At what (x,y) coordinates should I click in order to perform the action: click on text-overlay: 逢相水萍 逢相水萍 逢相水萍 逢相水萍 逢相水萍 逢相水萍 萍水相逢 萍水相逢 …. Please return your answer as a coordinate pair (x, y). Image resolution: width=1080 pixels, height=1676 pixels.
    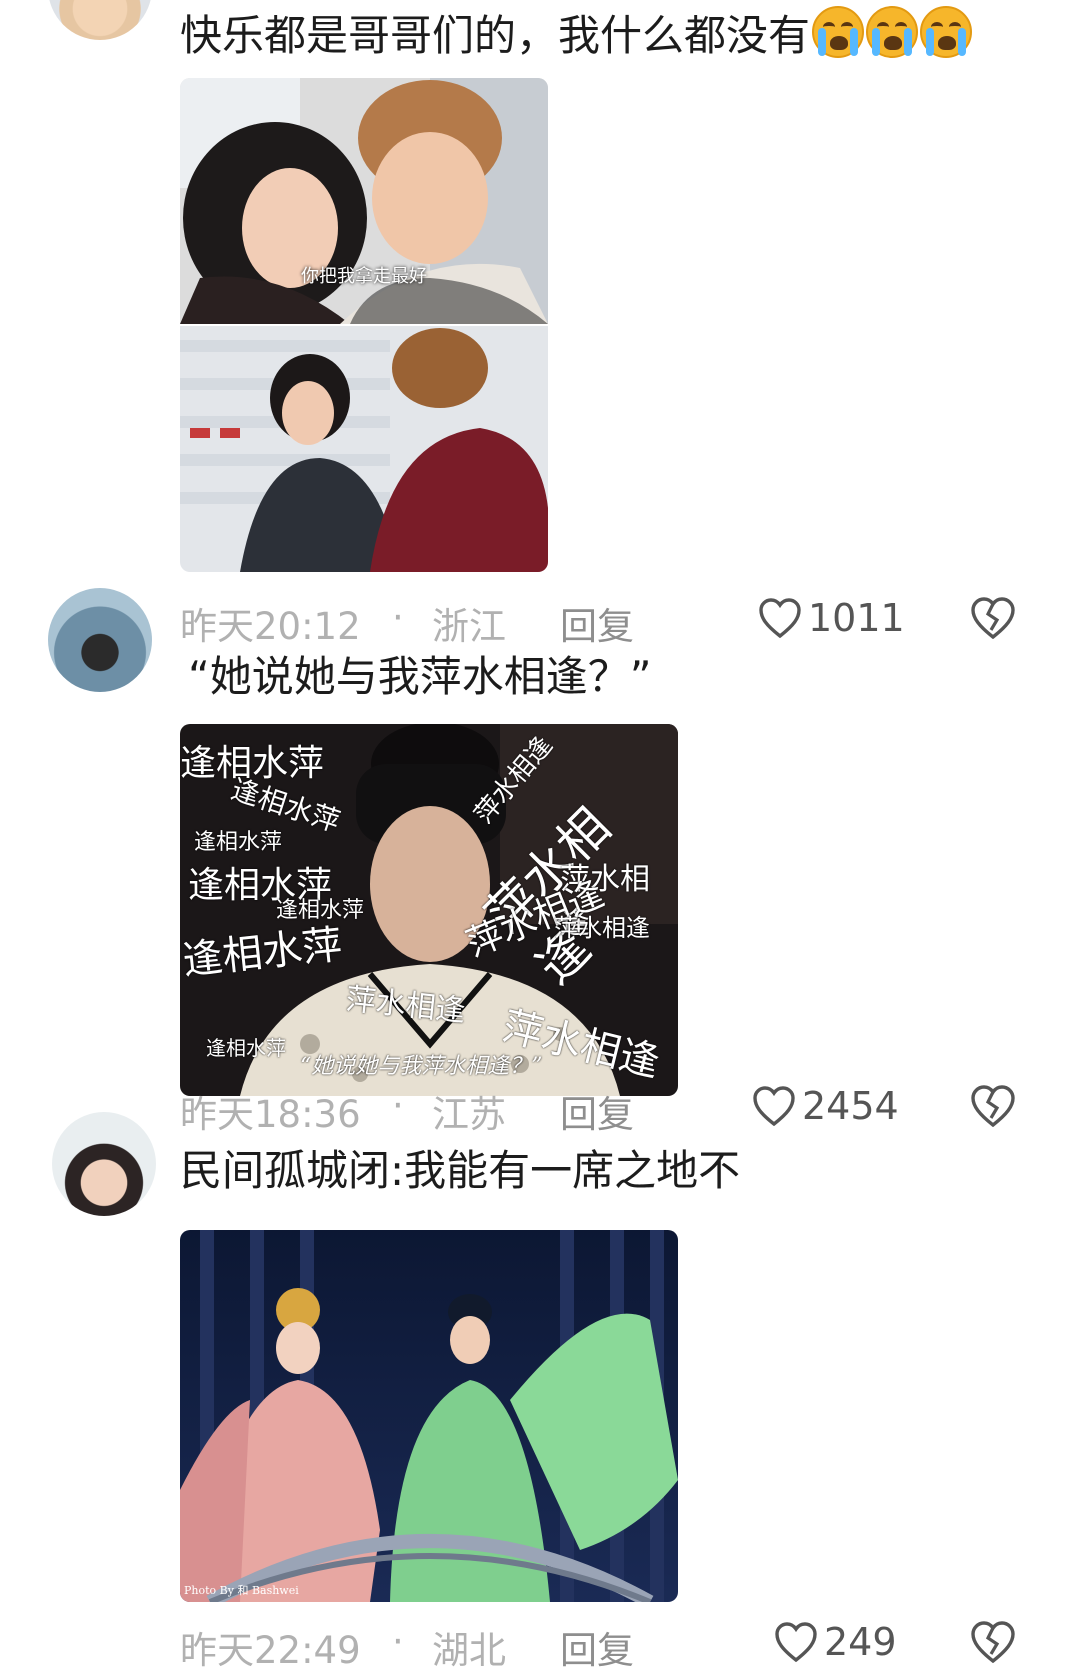
    Looking at the image, I should click on (429, 910).